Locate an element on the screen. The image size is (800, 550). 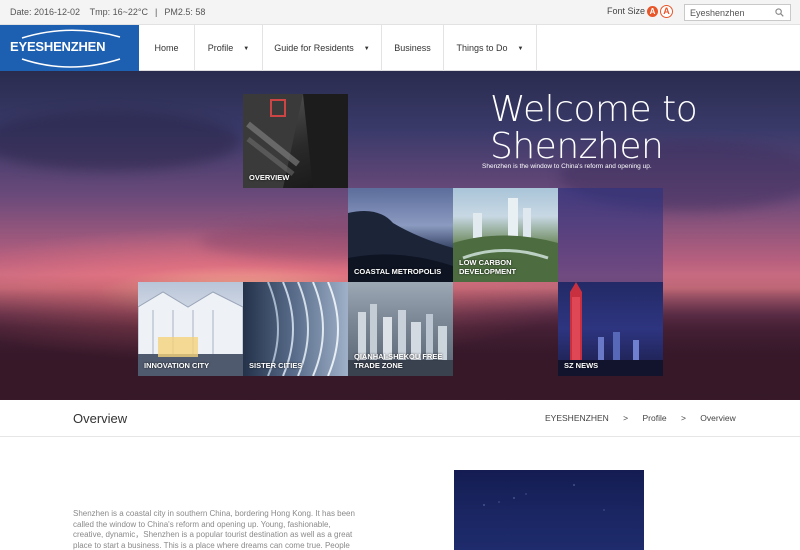
tile-innovation-label: INNOVATION CITY is located at coordinates (177, 365).